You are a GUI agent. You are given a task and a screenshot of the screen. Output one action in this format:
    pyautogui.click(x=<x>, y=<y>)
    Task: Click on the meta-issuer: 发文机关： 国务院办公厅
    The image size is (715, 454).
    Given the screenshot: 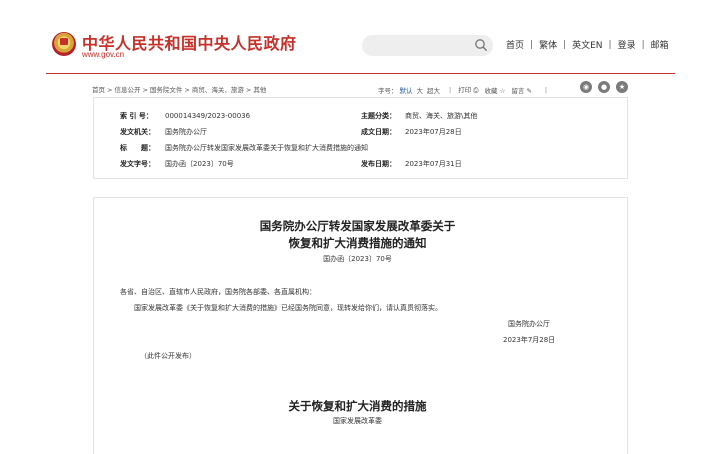 What is the action you would take?
    pyautogui.click(x=163, y=132)
    